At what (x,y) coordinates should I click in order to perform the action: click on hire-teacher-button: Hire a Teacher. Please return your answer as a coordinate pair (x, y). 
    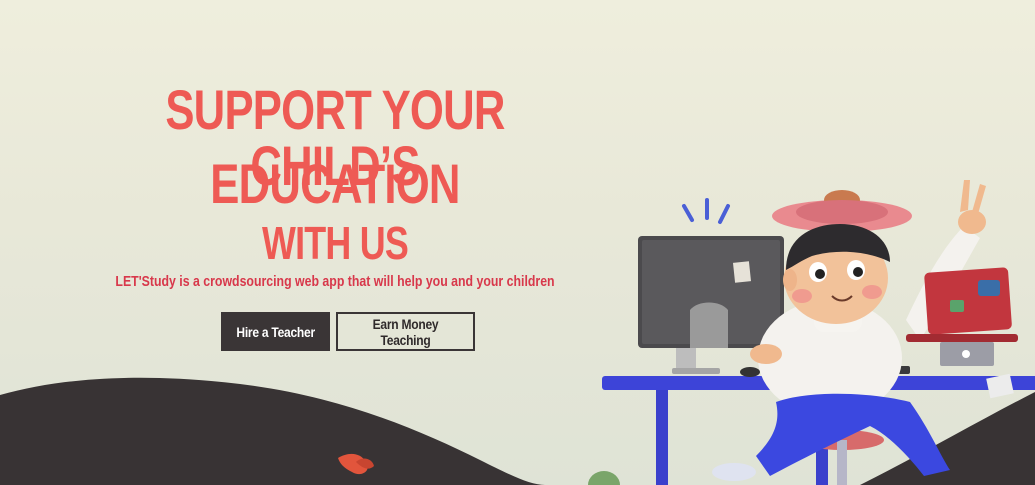
    Looking at the image, I should click on (275, 331).